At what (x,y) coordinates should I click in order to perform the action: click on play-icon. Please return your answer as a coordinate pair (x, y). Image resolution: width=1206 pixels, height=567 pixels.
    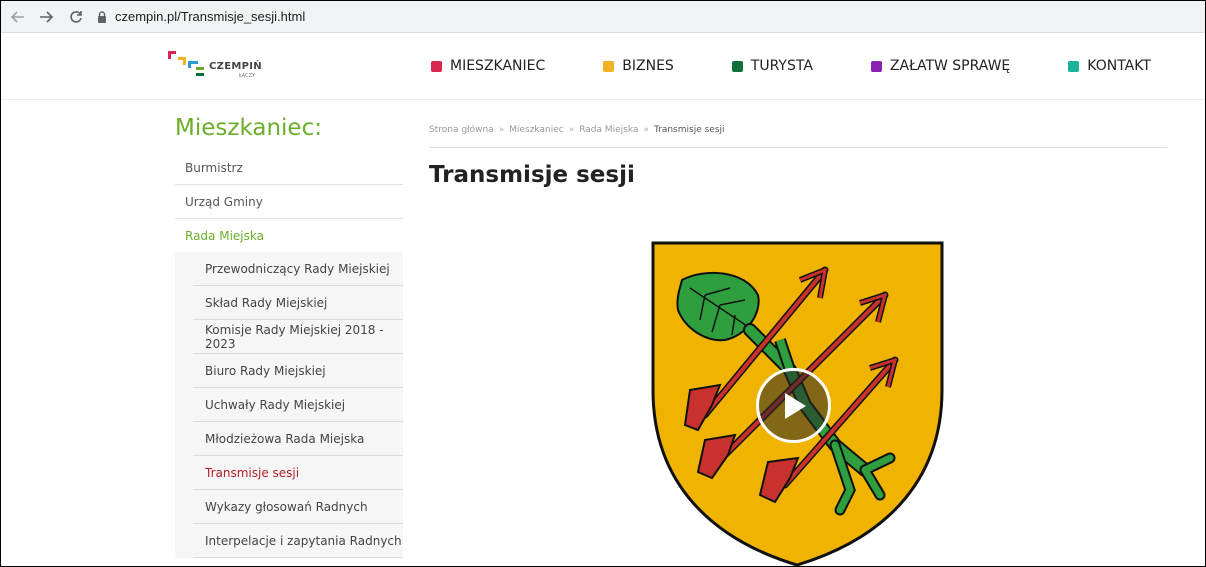
    Looking at the image, I should click on (794, 406).